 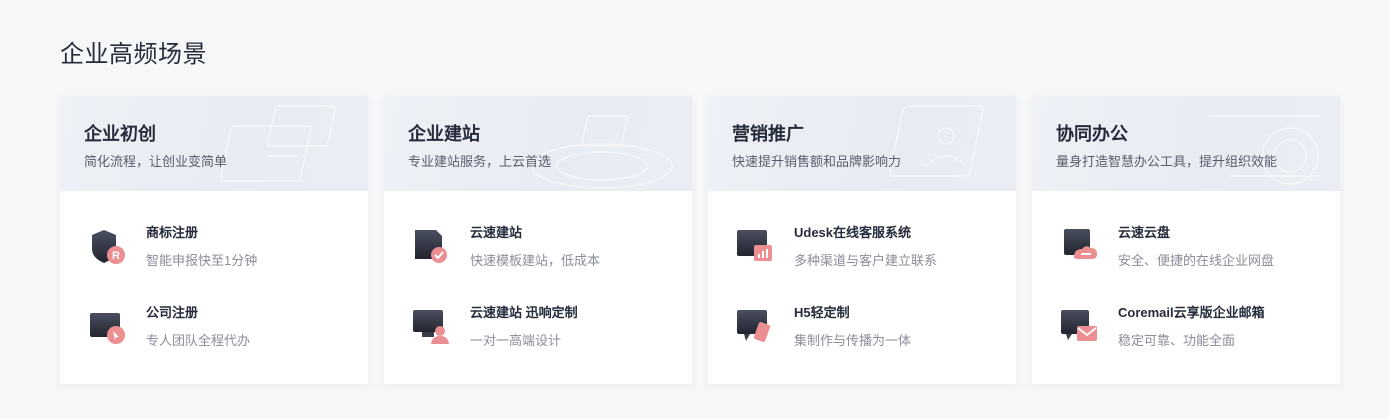 What do you see at coordinates (853, 340) in the screenshot?
I see `item-desc: 集制作与传播为一体` at bounding box center [853, 340].